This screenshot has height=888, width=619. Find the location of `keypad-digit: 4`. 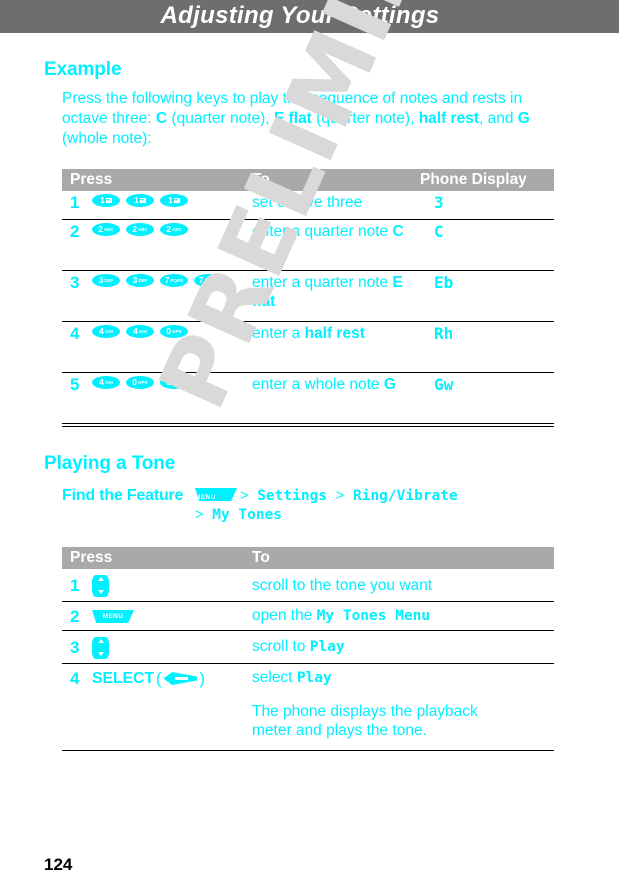

keypad-digit: 4 is located at coordinates (101, 331).